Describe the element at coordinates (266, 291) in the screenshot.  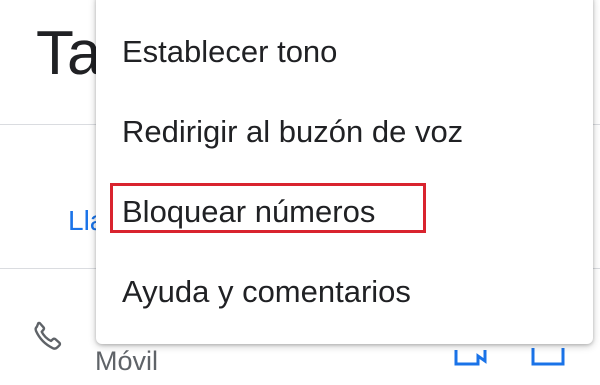
I see `menu-item-label: Ayuda y comentarios` at that location.